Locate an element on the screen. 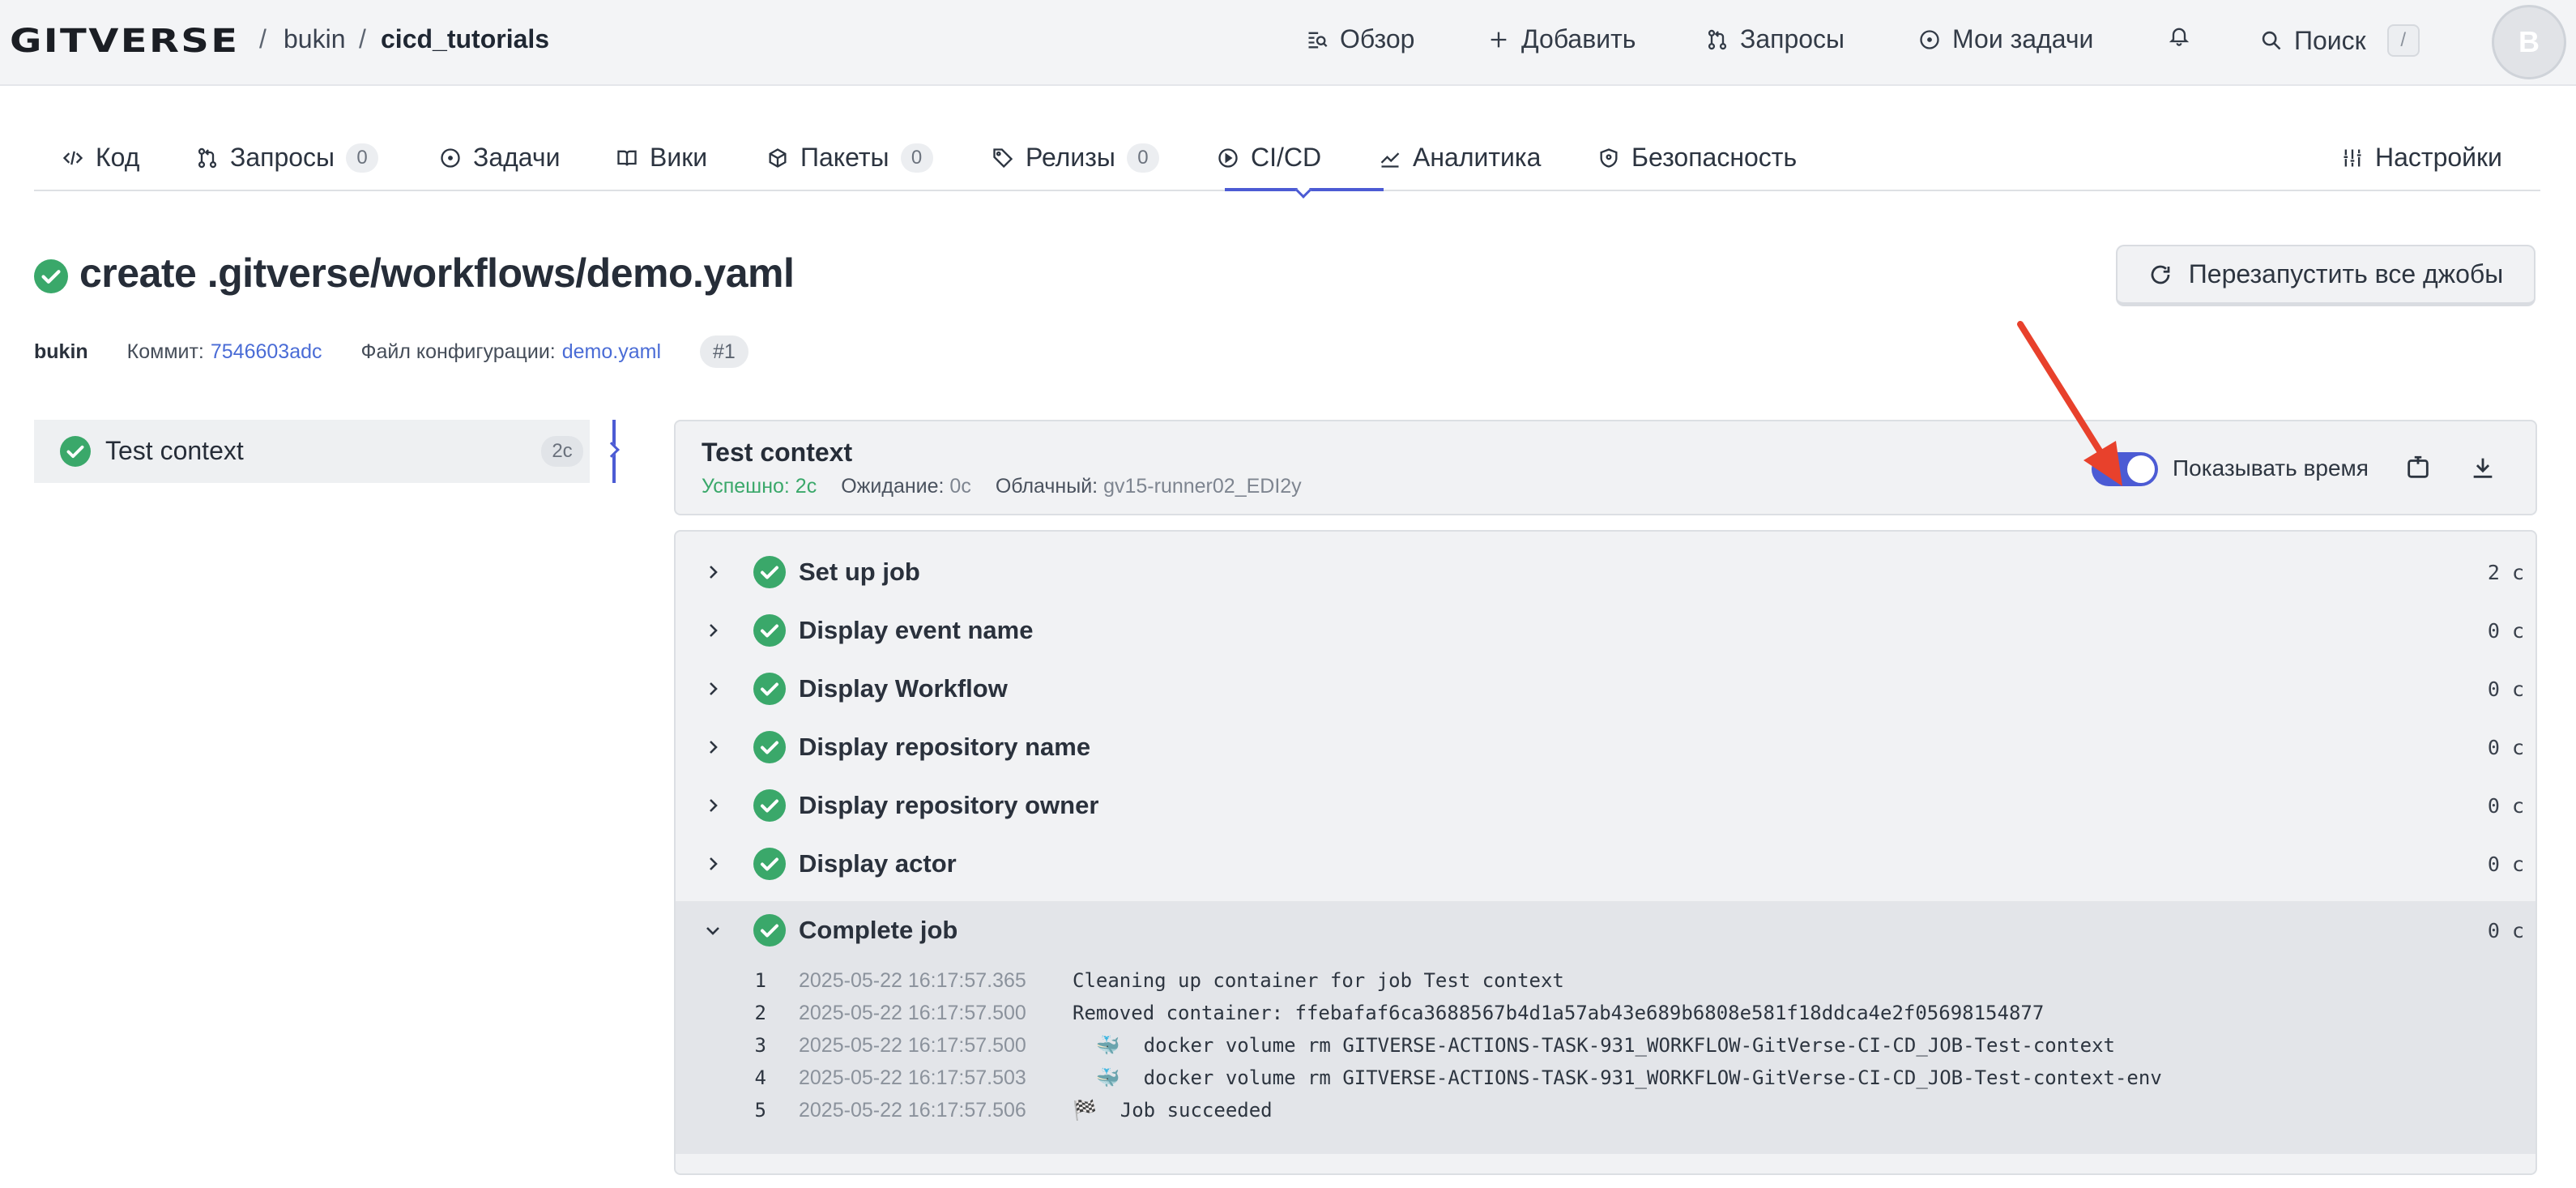 Image resolution: width=2576 pixels, height=1188 pixels. step-row: Display Workflow 0 с is located at coordinates (1606, 689).